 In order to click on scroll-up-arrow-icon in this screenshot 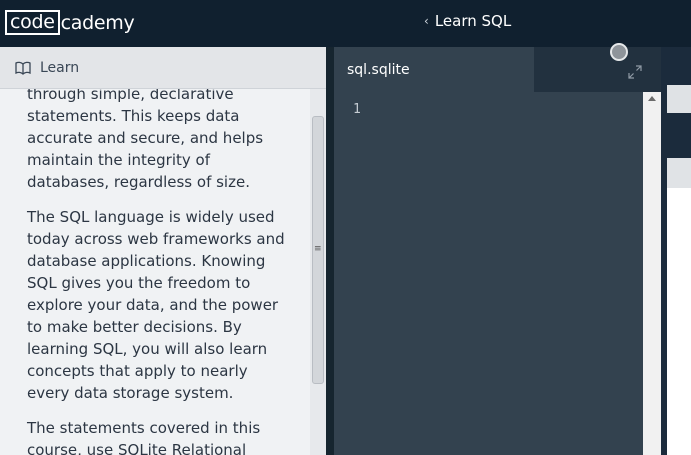, I will do `click(652, 98)`.